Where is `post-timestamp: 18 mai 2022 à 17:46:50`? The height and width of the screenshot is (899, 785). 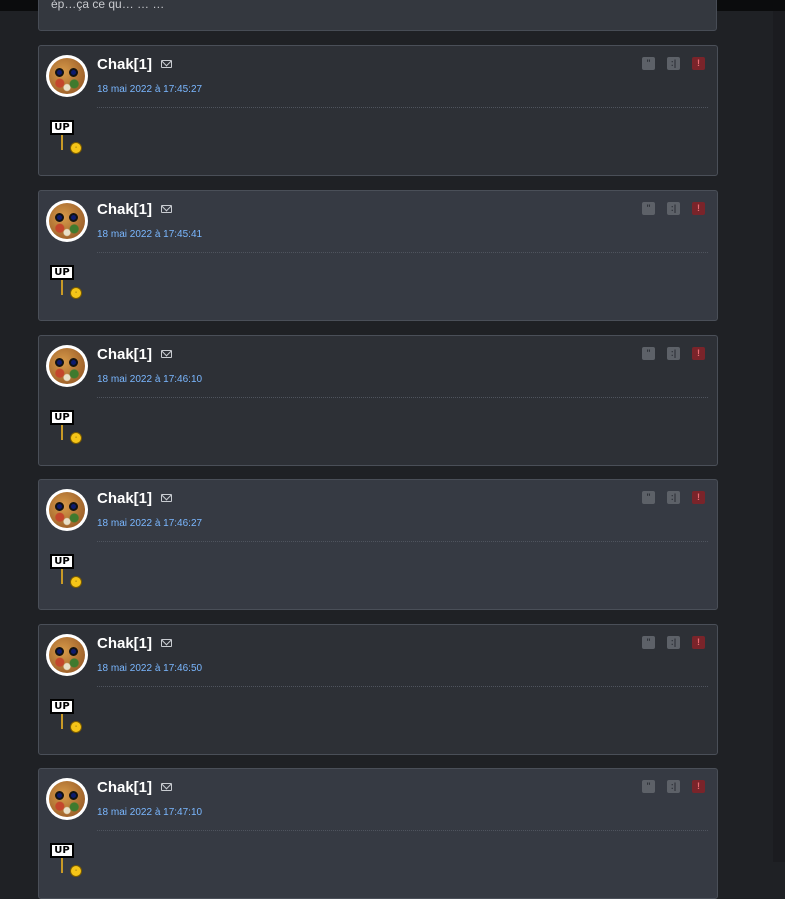 post-timestamp: 18 mai 2022 à 17:46:50 is located at coordinates (149, 668).